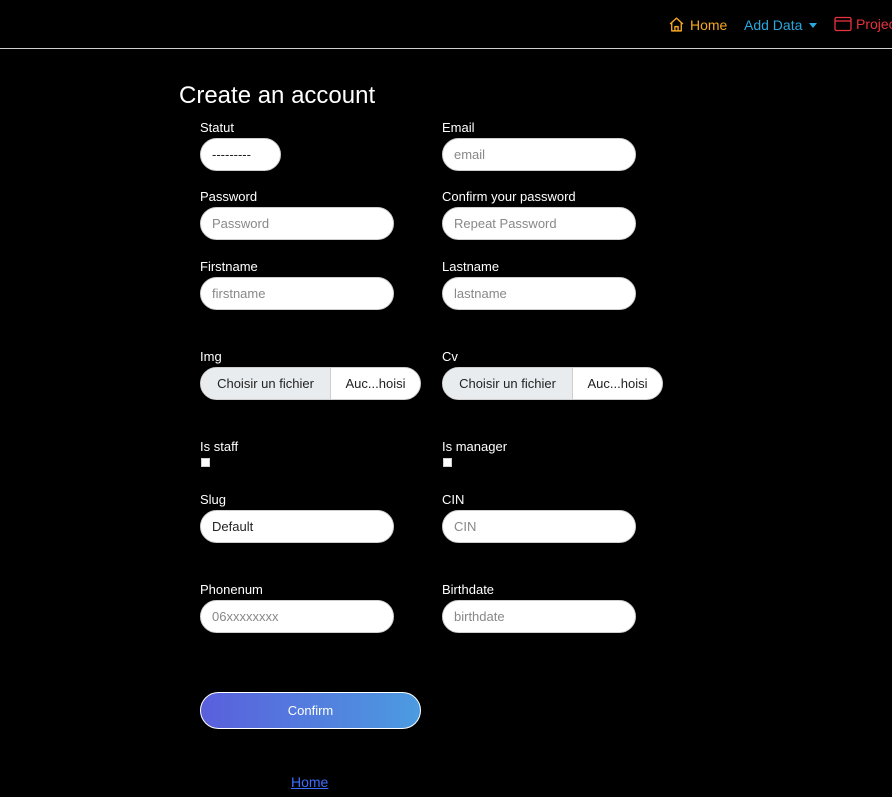  Describe the element at coordinates (539, 526) in the screenshot. I see `cin-field` at that location.